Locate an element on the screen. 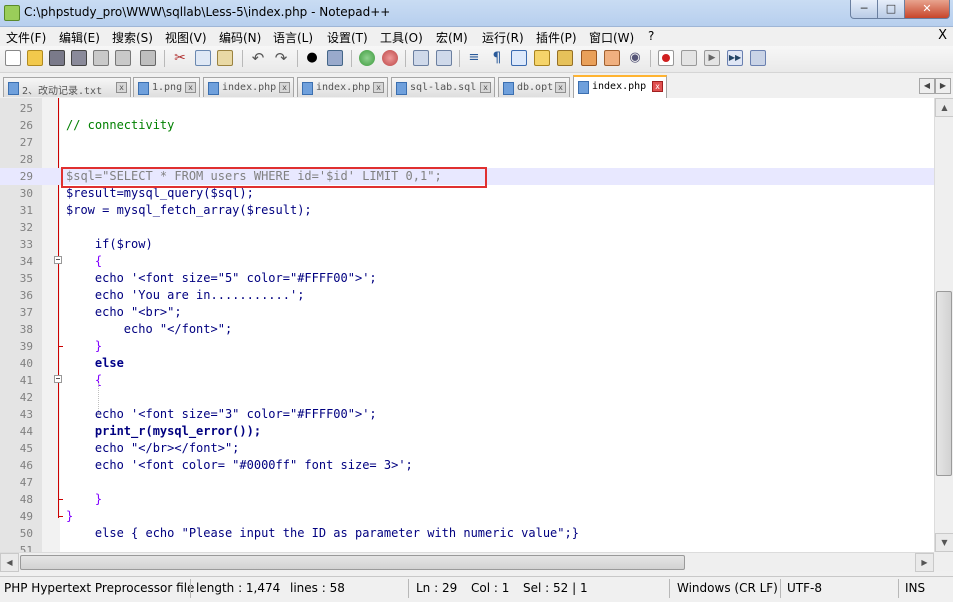 The width and height of the screenshot is (953, 602). close-window-button: ✕ is located at coordinates (927, 9).